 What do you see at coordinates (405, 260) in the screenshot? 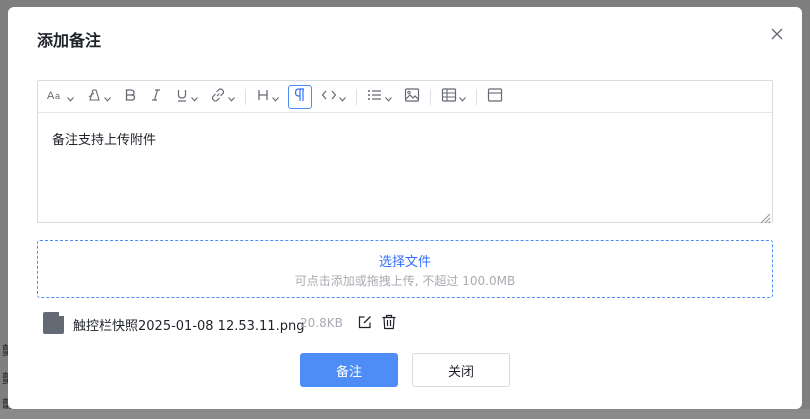
I see `select-file-link: 选择文件` at bounding box center [405, 260].